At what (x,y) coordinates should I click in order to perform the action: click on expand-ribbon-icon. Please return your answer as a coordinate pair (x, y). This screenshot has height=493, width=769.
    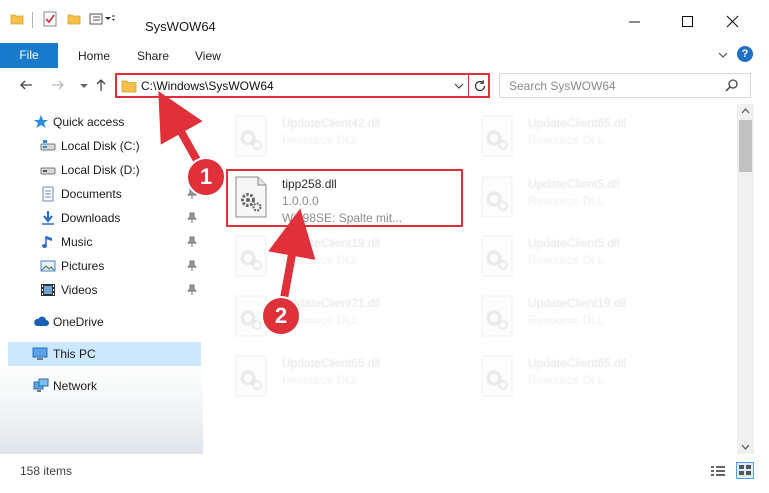
    Looking at the image, I should click on (723, 55).